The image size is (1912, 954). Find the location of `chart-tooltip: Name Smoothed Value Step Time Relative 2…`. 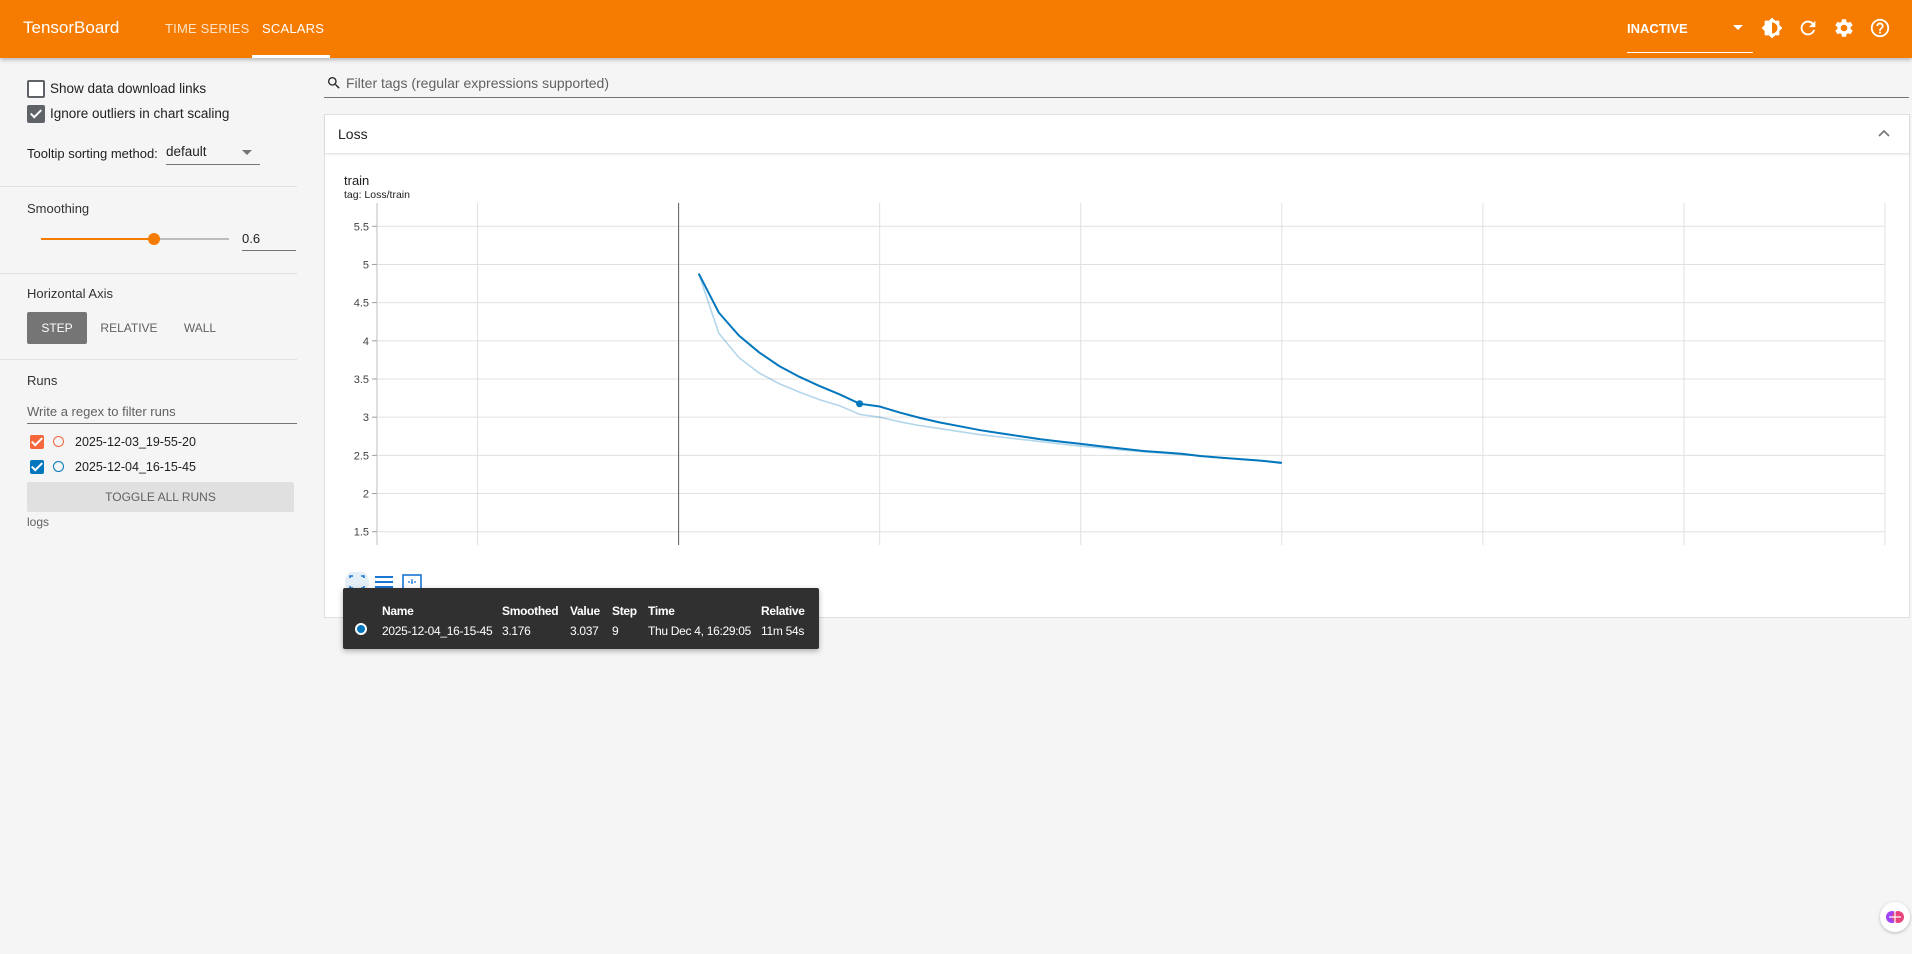

chart-tooltip: Name Smoothed Value Step Time Relative 2… is located at coordinates (581, 618).